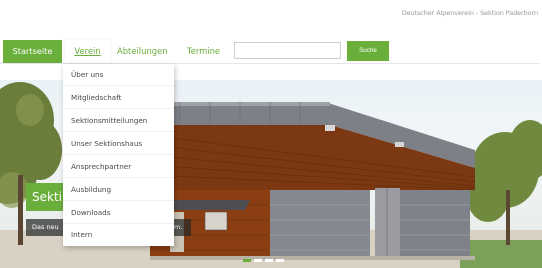  I want to click on dropdown-item-sektionsmitteilungen: Sektionsmitteilungen, so click(118, 121).